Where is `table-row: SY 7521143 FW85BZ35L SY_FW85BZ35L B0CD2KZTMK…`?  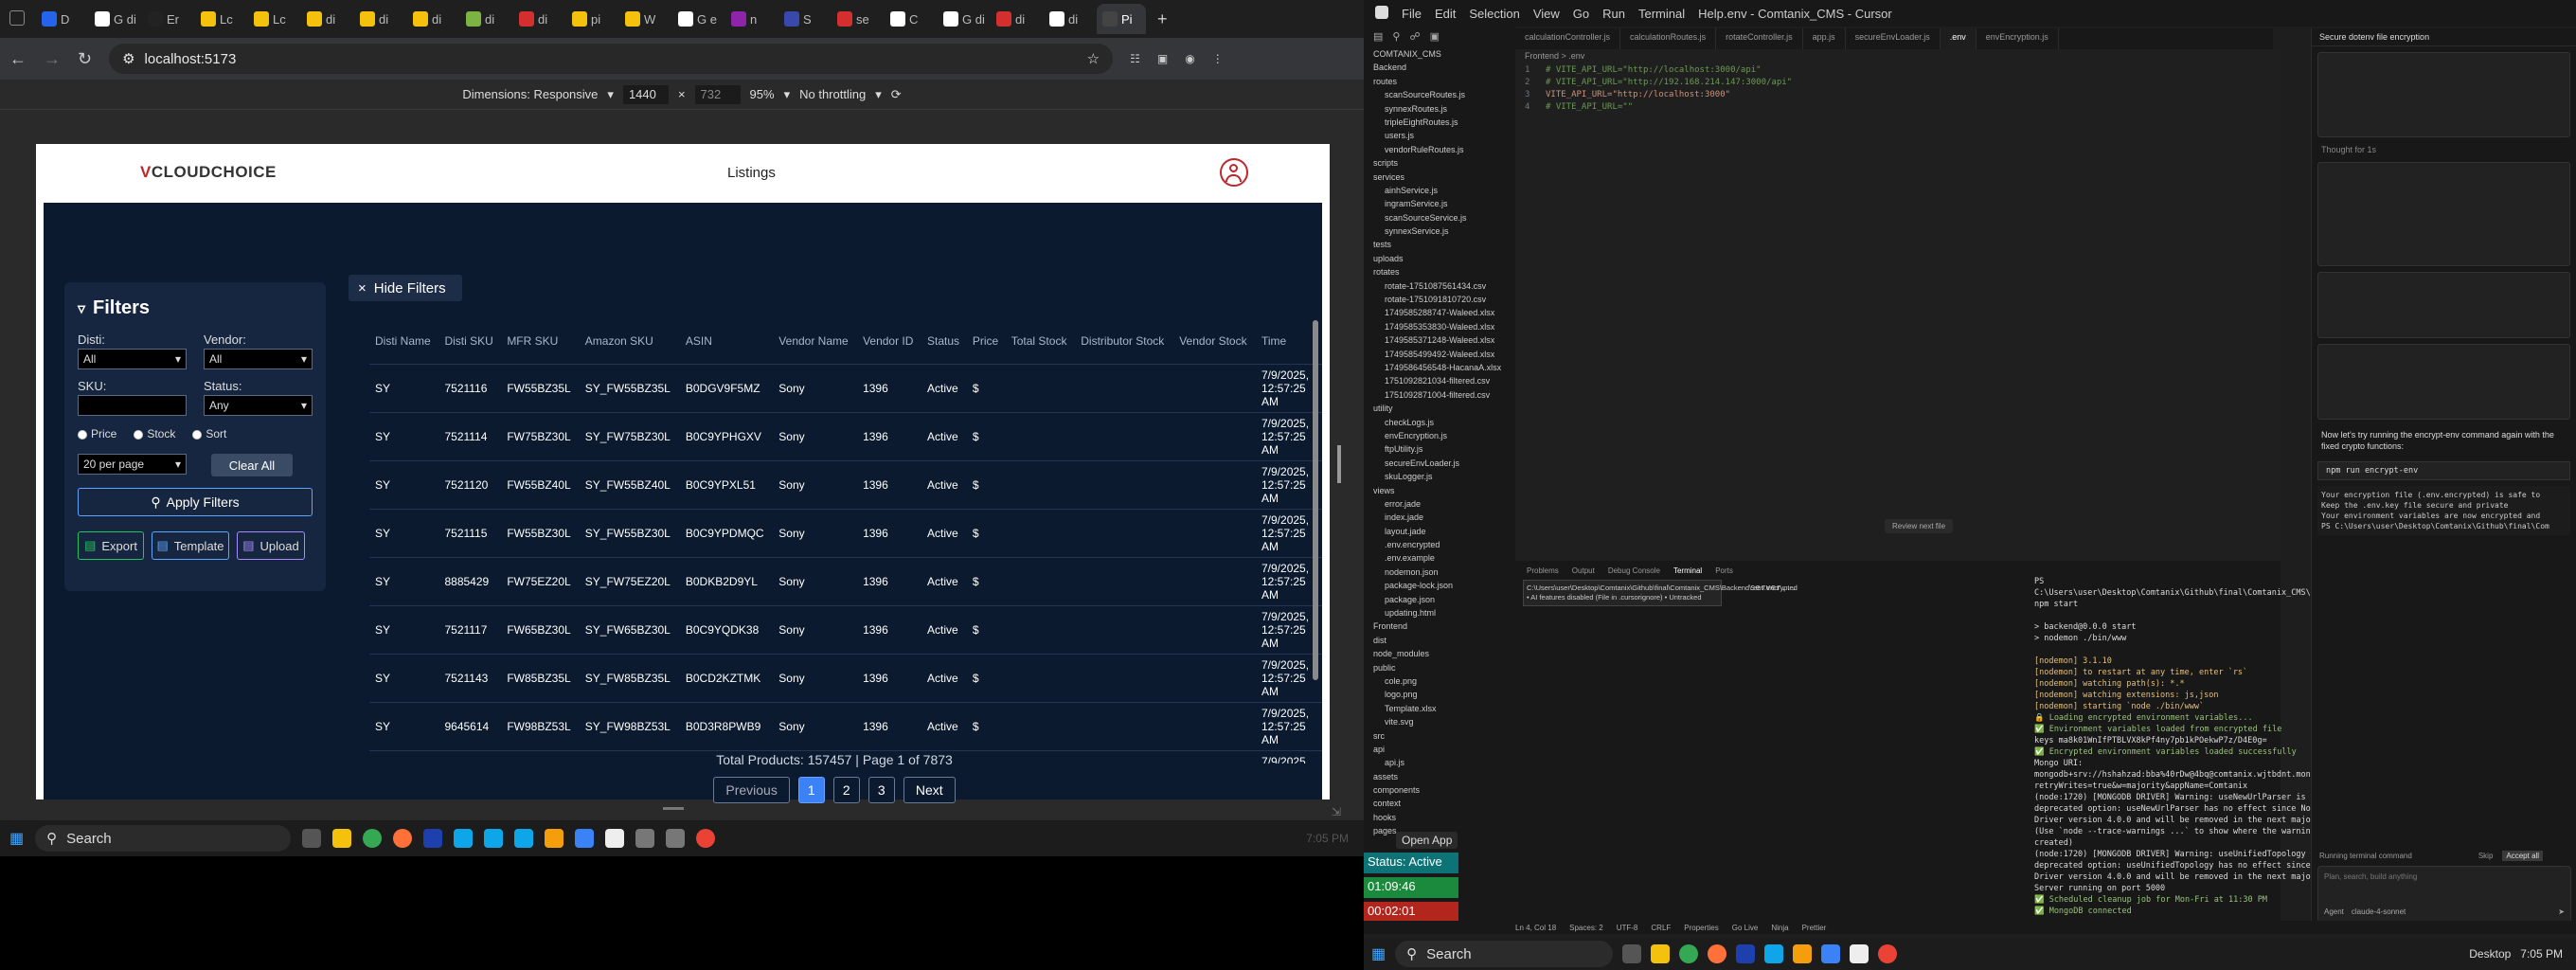
table-row: SY 7521143 FW85BZ35L SY_FW85BZ35L B0CD2KZTMK… is located at coordinates (845, 677).